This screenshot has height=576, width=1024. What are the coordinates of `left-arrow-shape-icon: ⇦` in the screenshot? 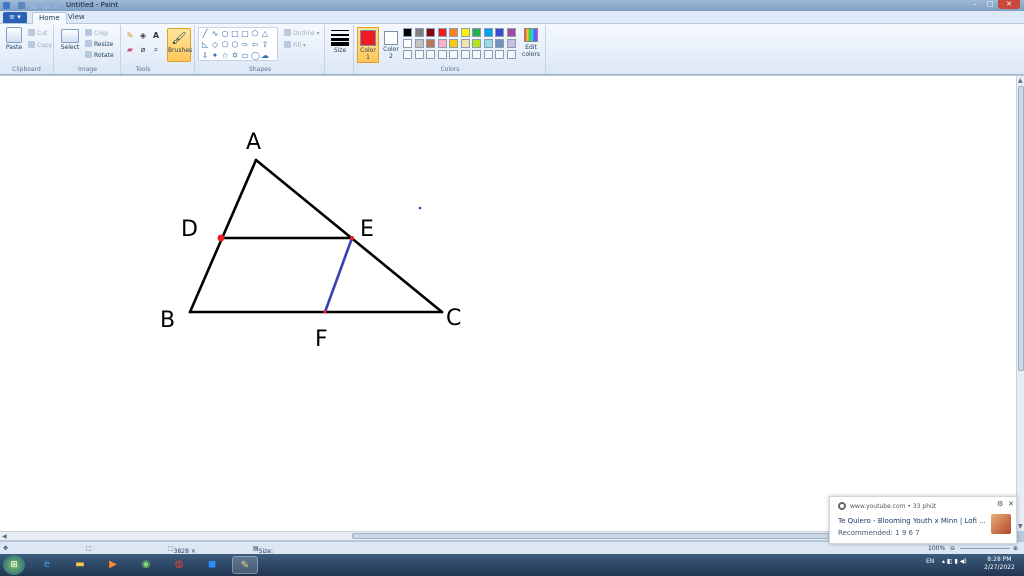 It's located at (255, 45).